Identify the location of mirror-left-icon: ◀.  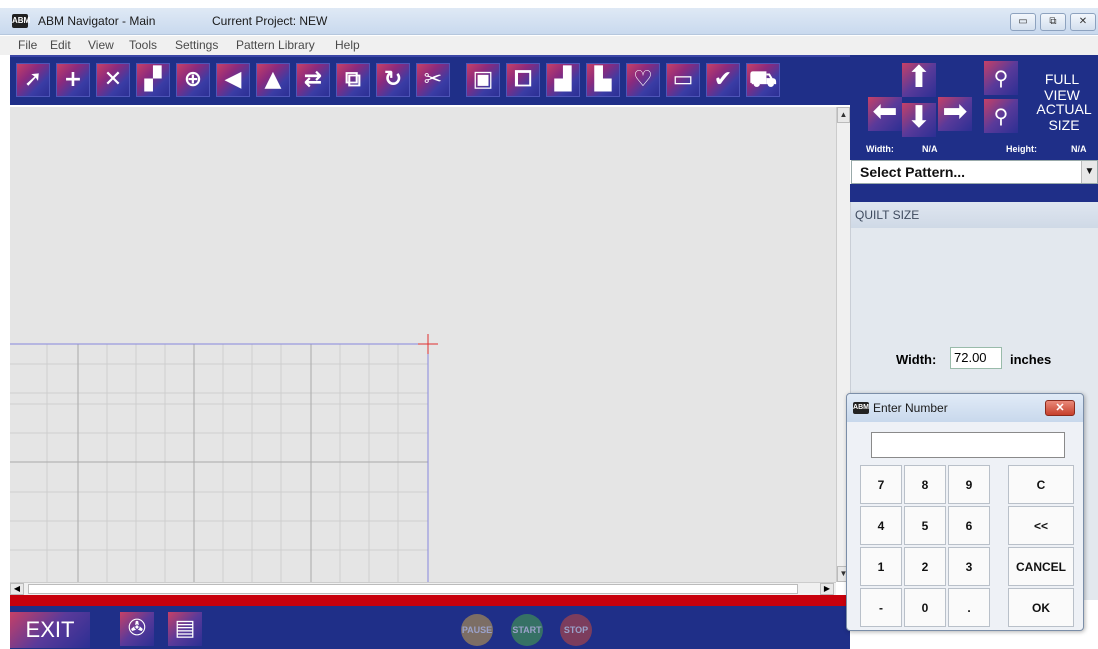
(233, 80).